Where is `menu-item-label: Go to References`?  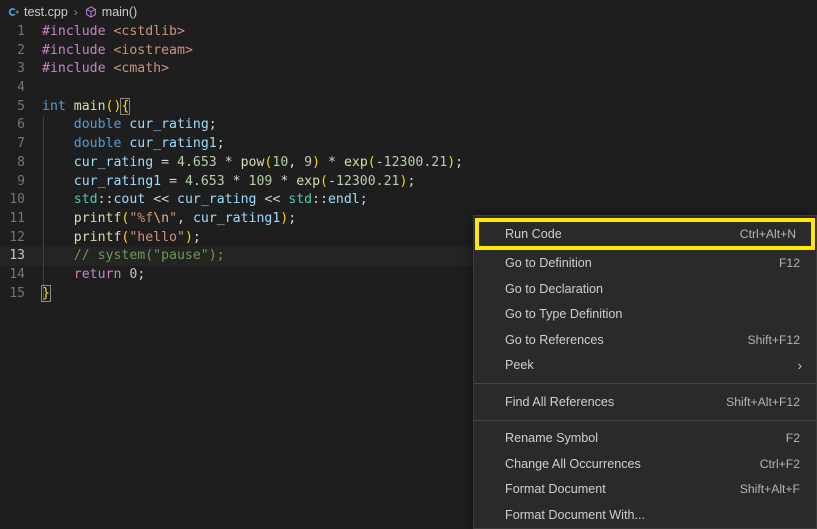
menu-item-label: Go to References is located at coordinates (554, 339).